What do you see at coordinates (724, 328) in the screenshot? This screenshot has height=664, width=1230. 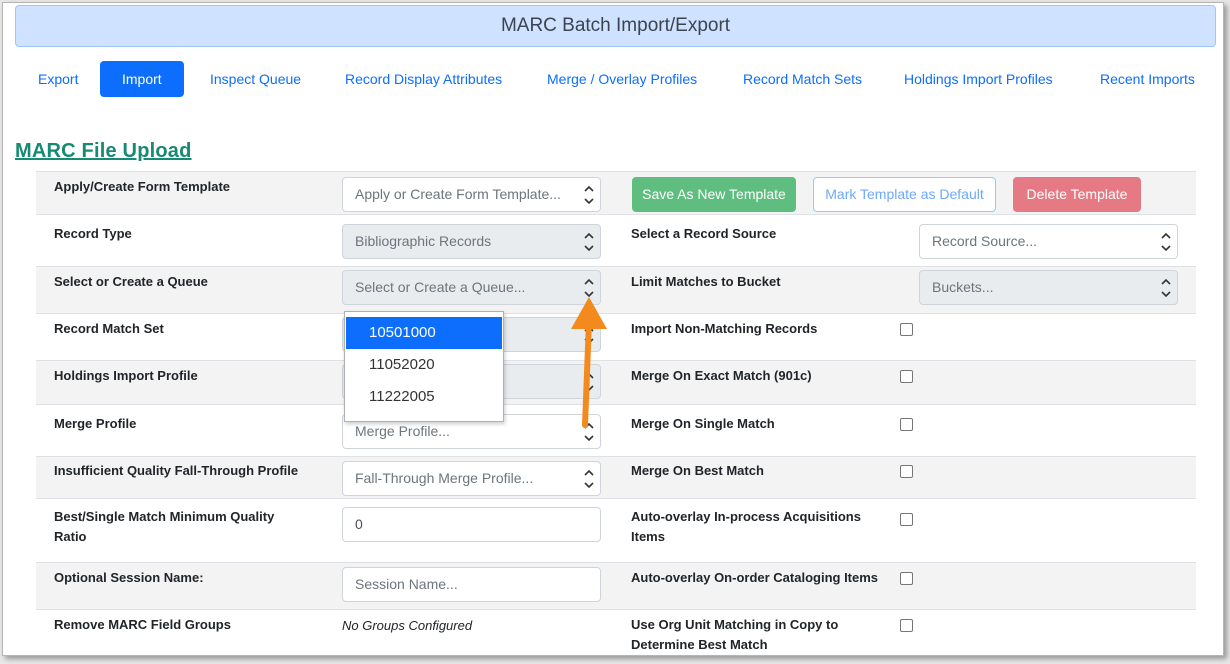 I see `non-matching-label: Import Non-Matching Records` at bounding box center [724, 328].